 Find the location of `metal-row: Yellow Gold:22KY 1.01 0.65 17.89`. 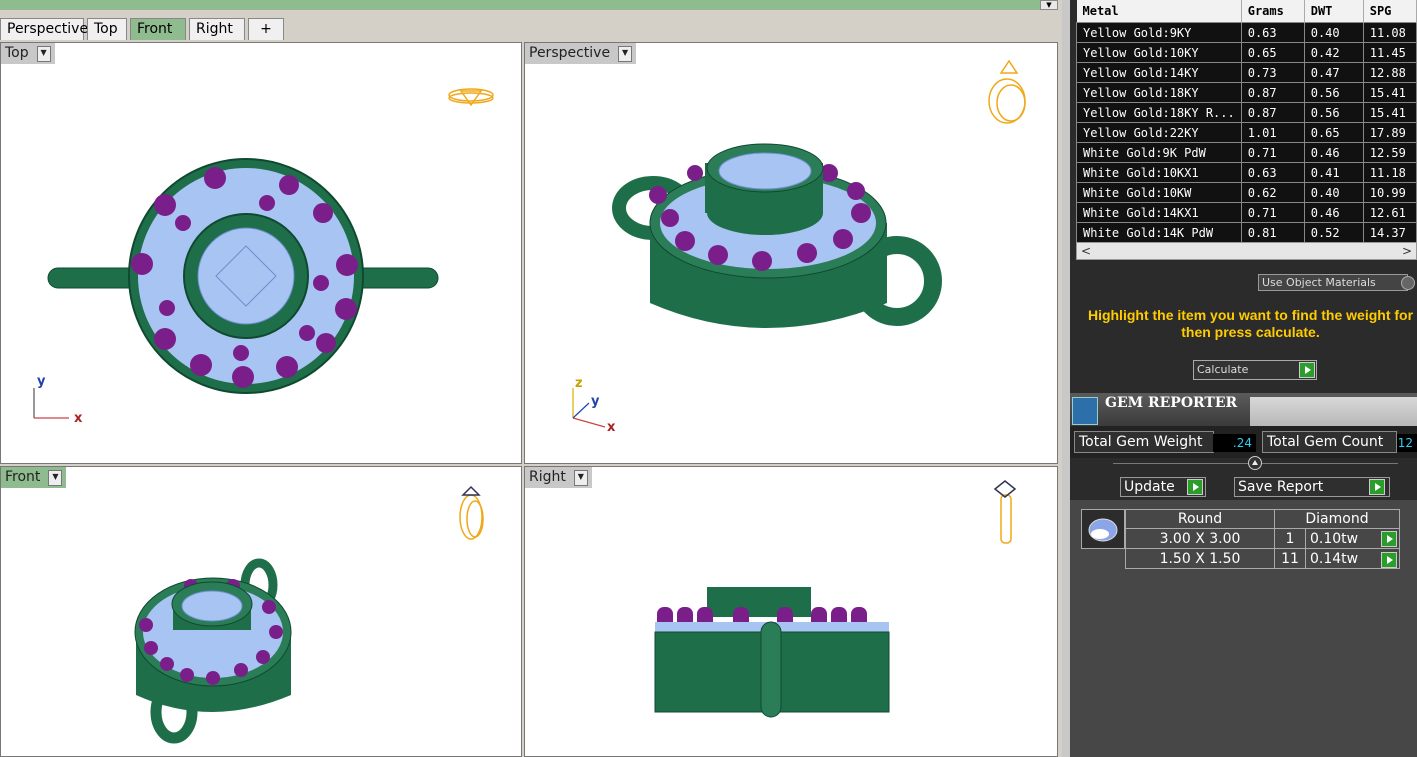

metal-row: Yellow Gold:22KY 1.01 0.65 17.89 is located at coordinates (1246, 132).